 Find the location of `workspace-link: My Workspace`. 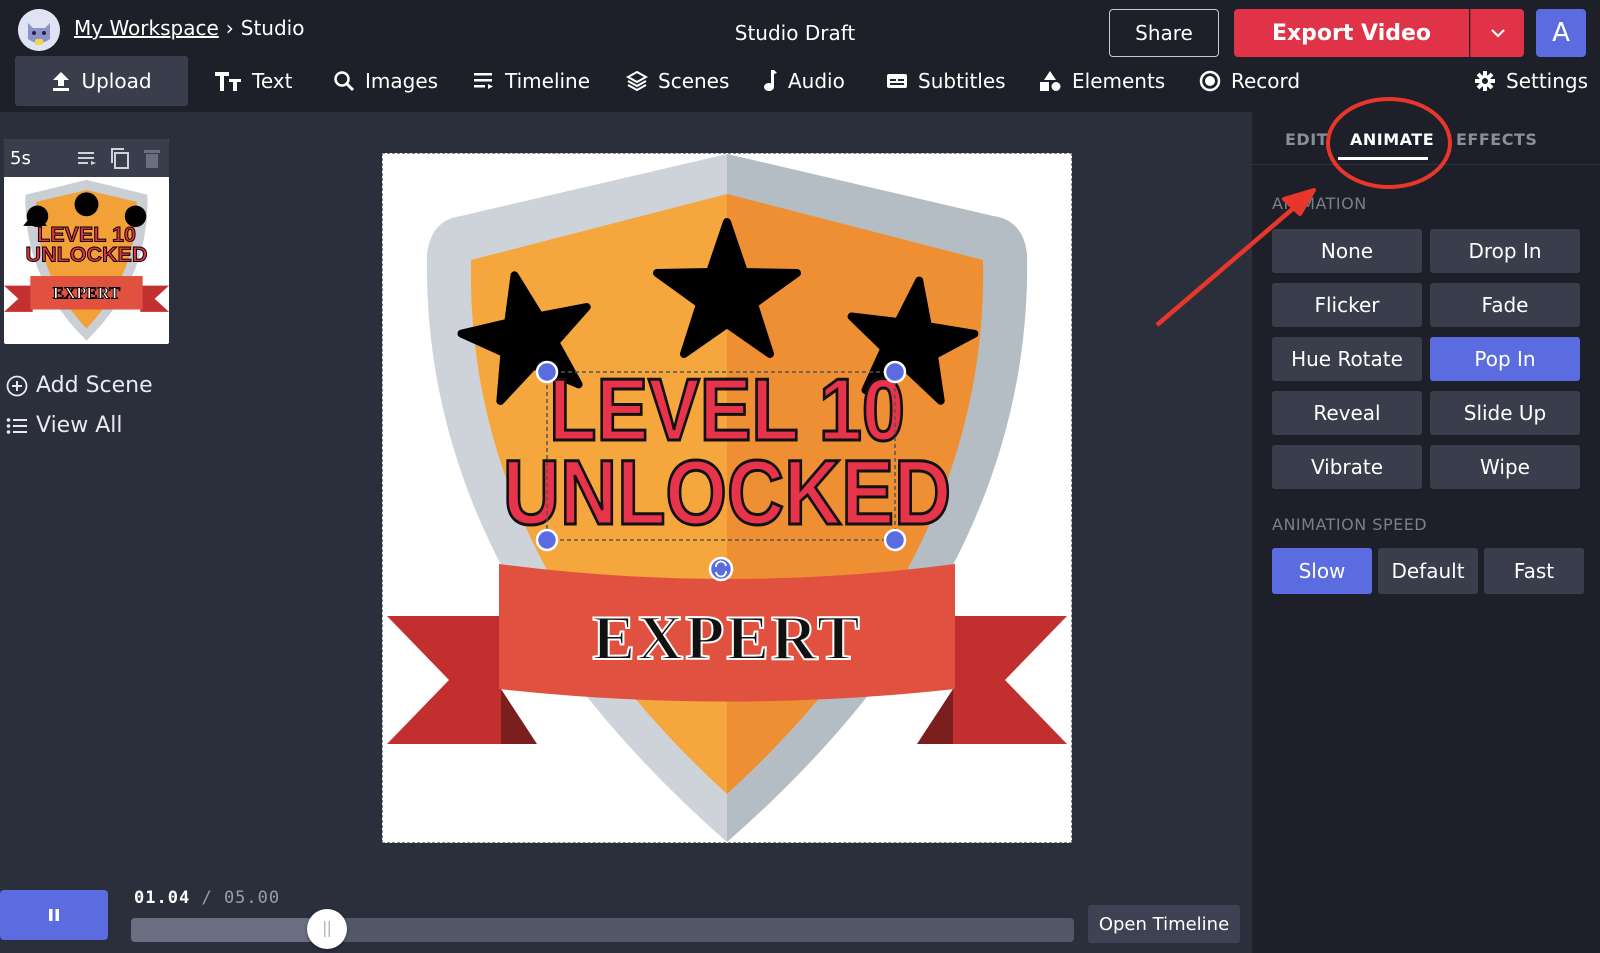

workspace-link: My Workspace is located at coordinates (146, 28).